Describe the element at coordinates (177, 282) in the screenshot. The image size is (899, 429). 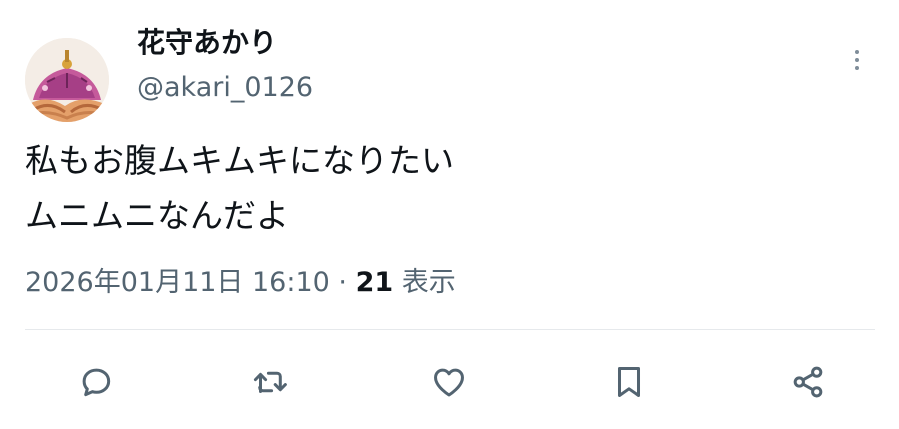
I see `timestamp: 2026年01月11日 16:10` at that location.